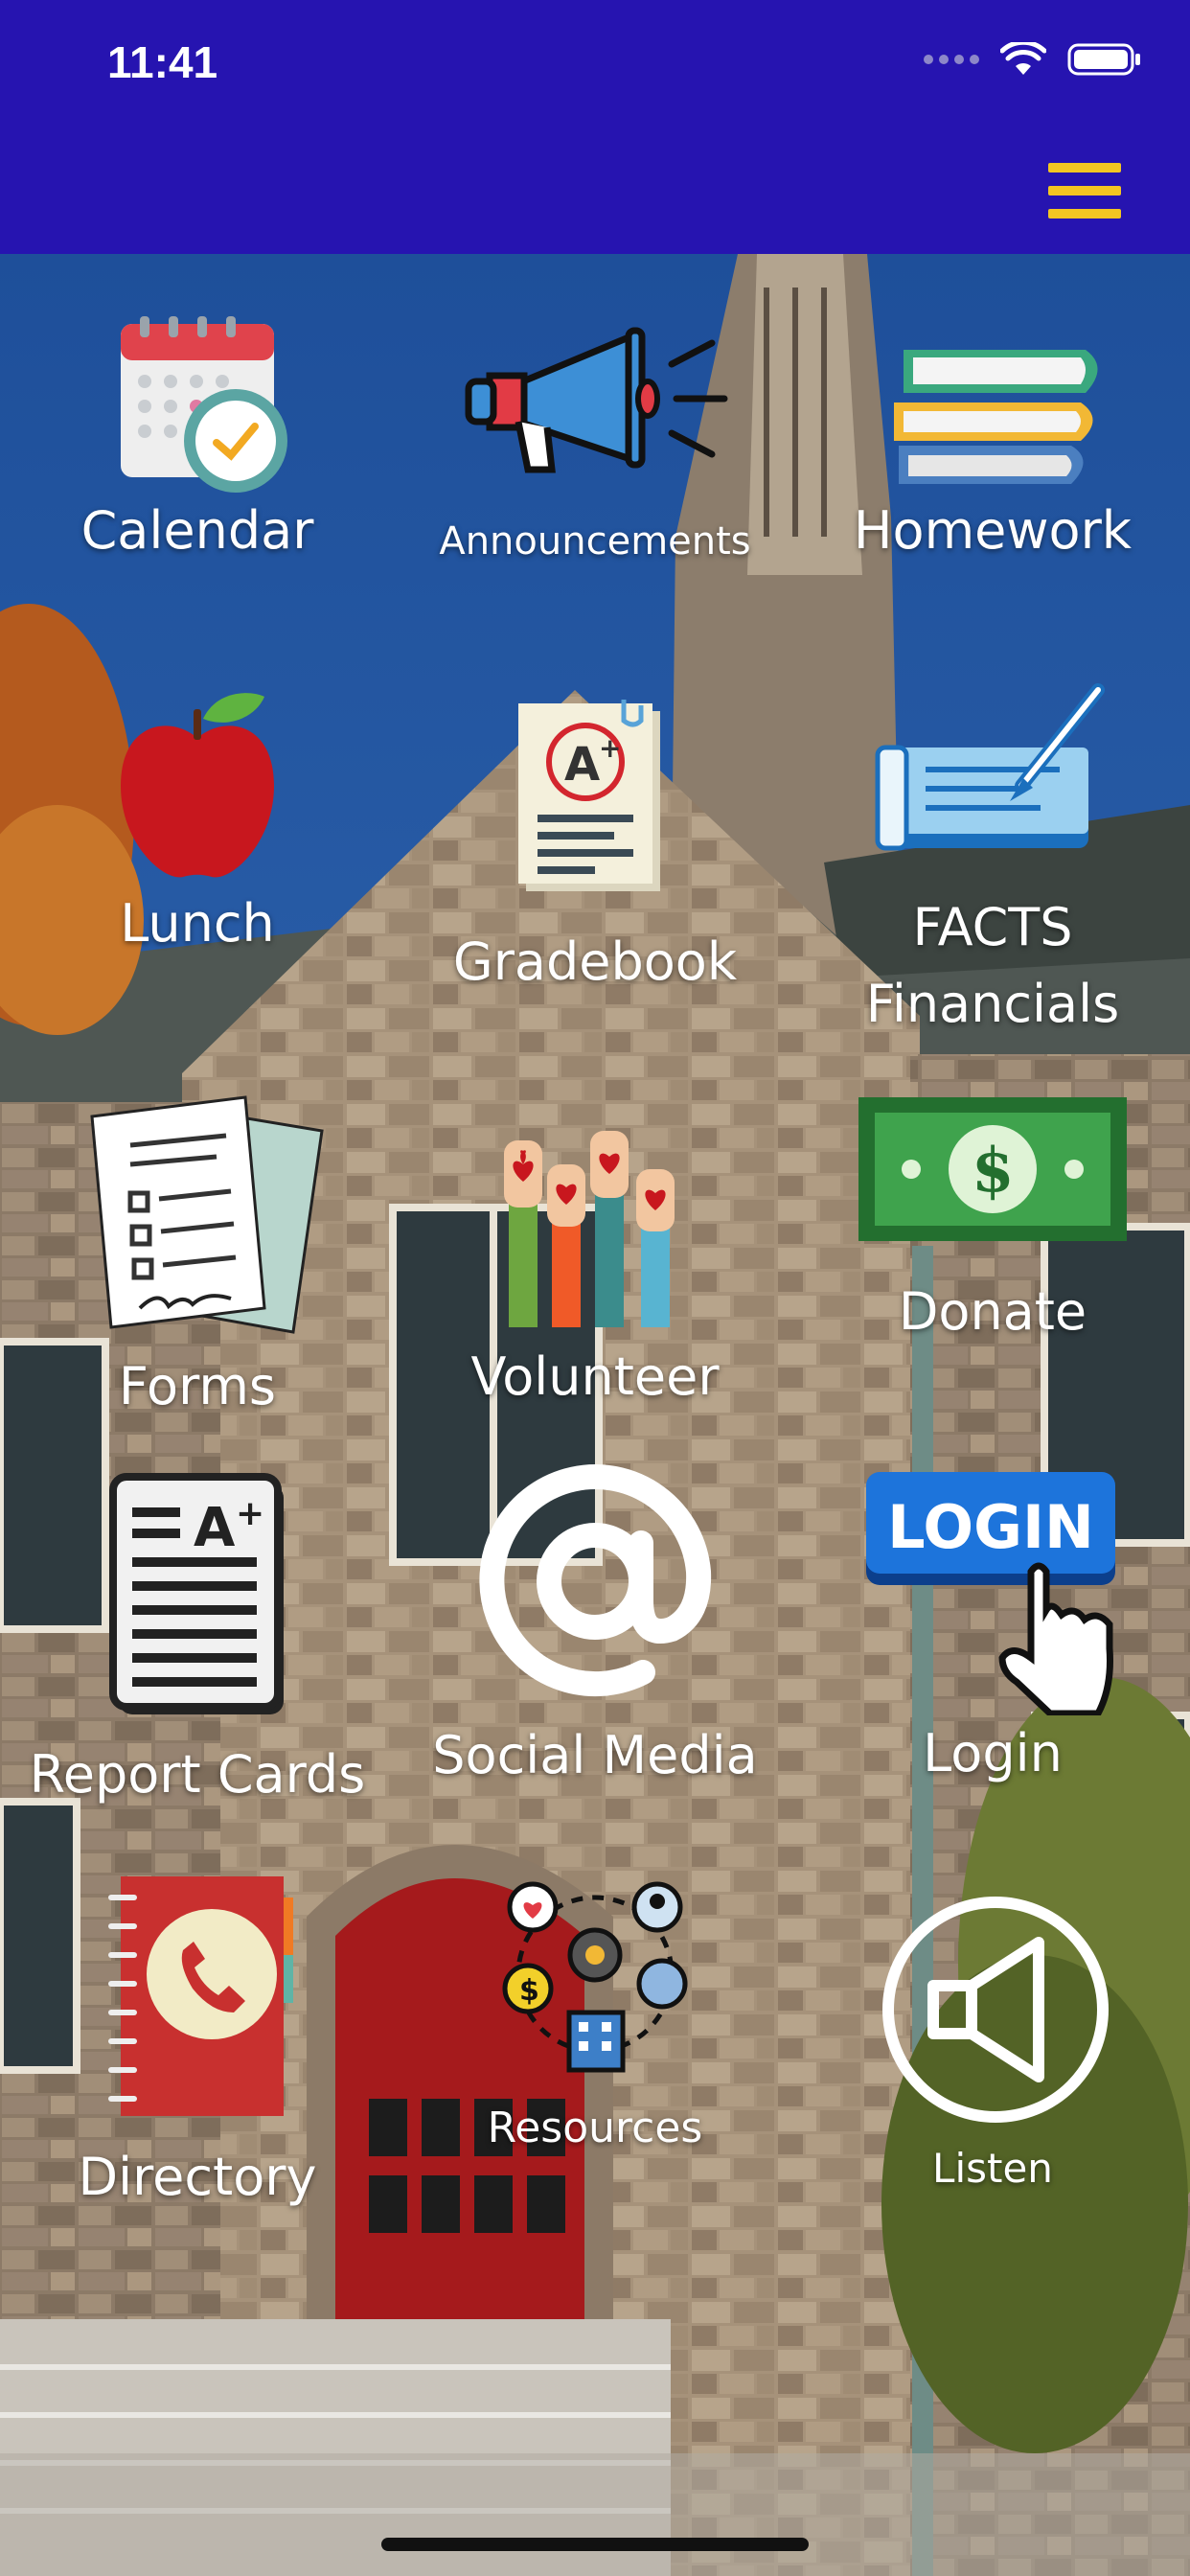 This screenshot has height=2576, width=1190. Describe the element at coordinates (595, 541) in the screenshot. I see `tile-label: Announcements` at that location.